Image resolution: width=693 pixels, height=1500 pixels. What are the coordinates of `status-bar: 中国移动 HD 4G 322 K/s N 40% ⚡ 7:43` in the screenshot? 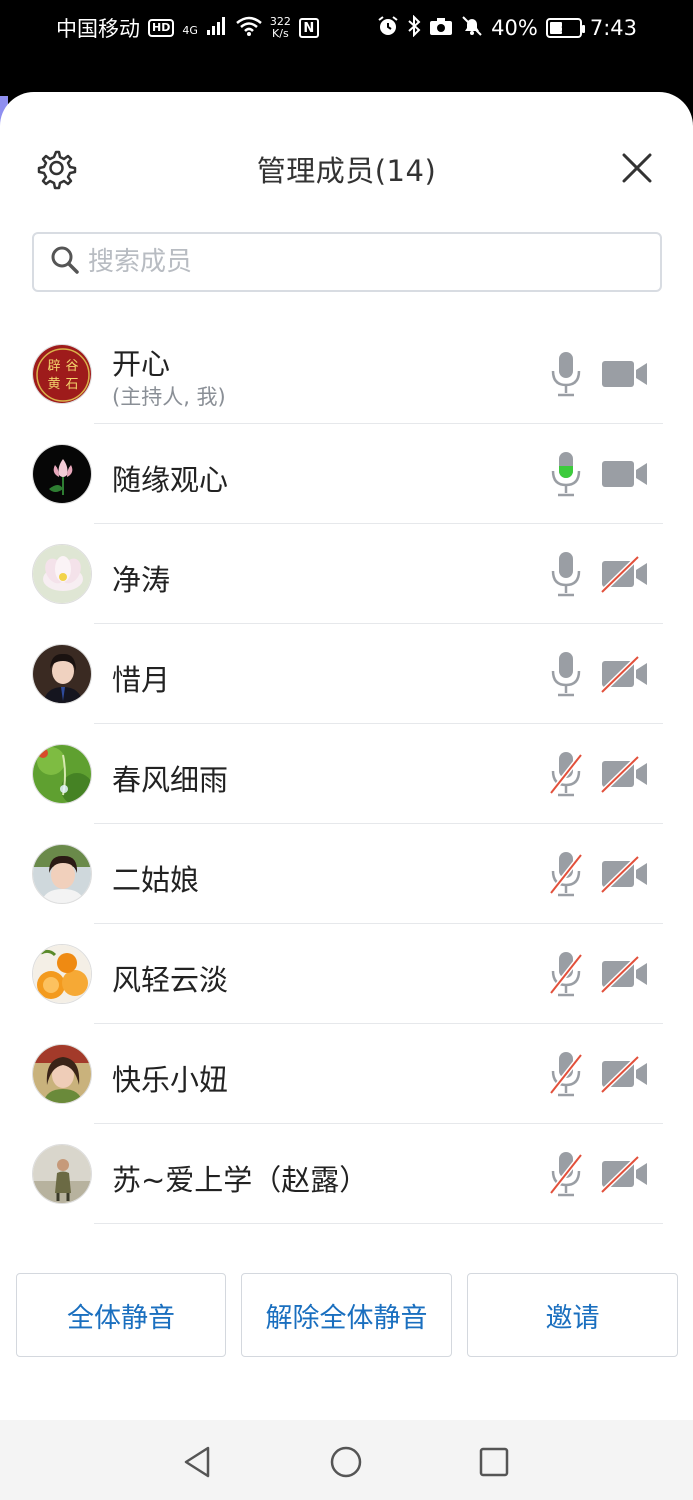 It's located at (346, 28).